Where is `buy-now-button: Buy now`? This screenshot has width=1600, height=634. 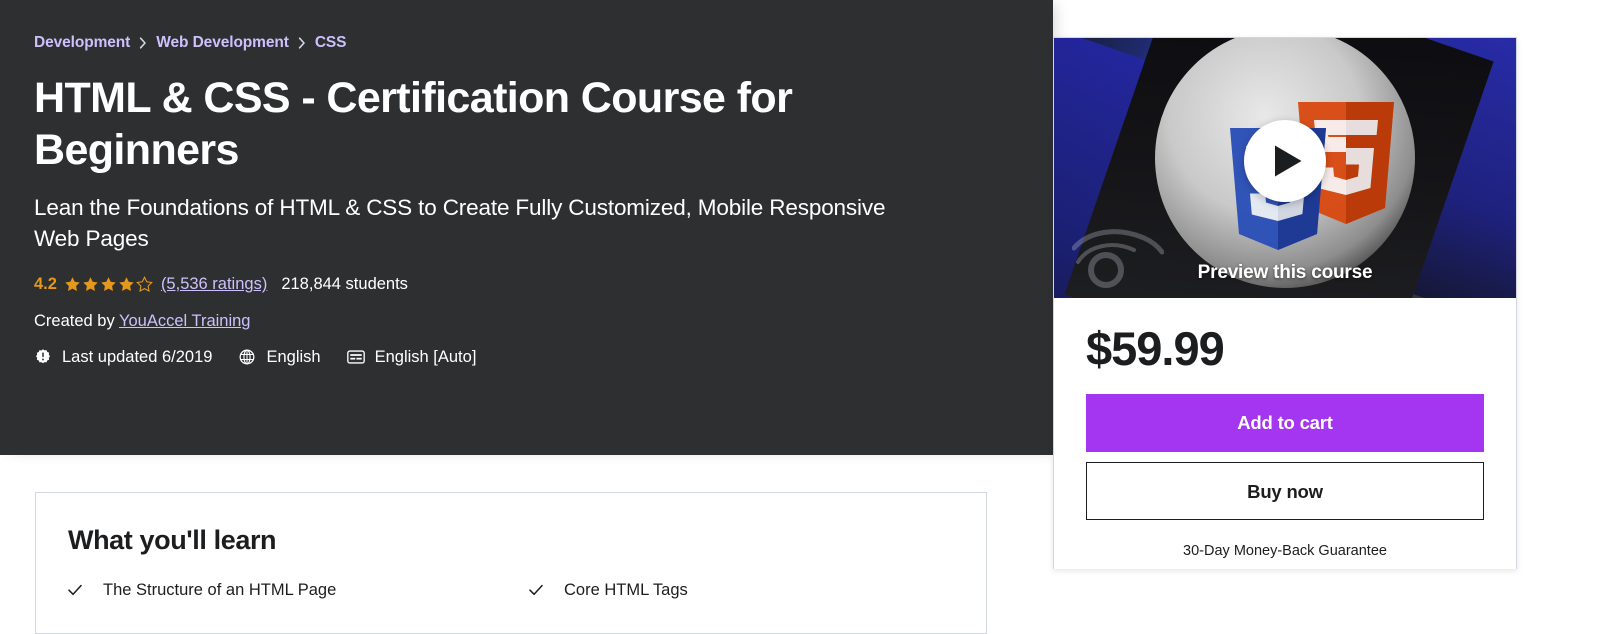 buy-now-button: Buy now is located at coordinates (1285, 491).